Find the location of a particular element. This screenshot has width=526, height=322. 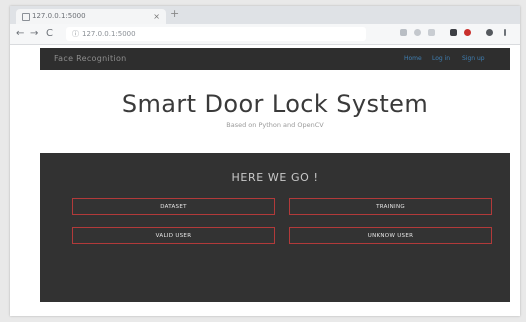

reload-icon: C is located at coordinates (49, 34).